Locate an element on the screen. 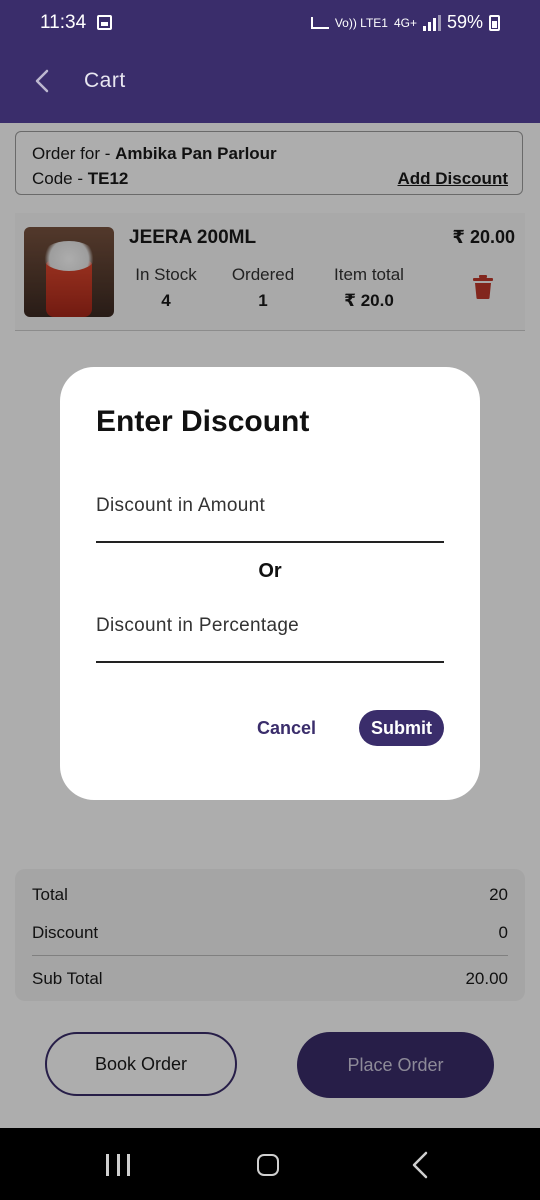 The height and width of the screenshot is (1200, 540). submit-button: Submit is located at coordinates (401, 728).